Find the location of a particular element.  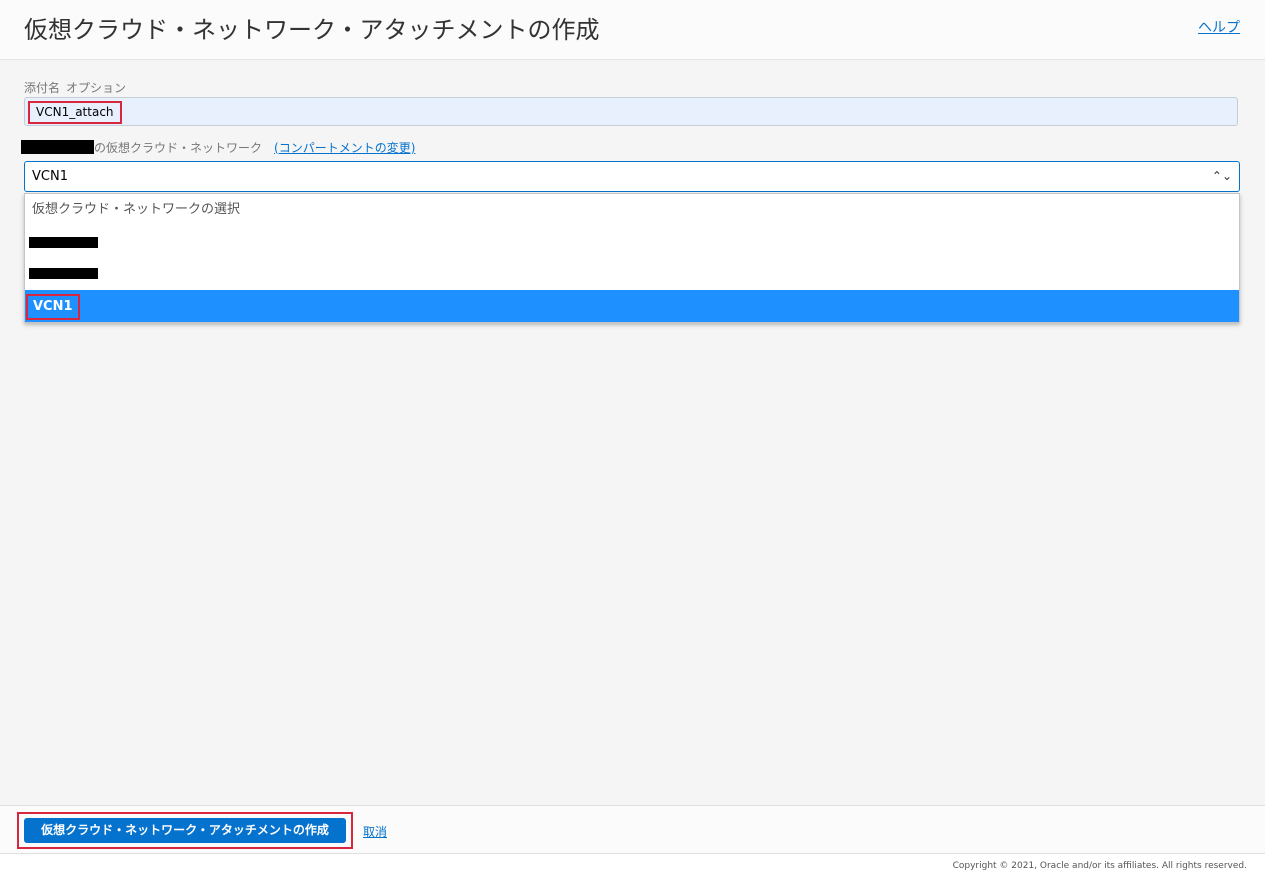

vcn-select-value: VCN1 is located at coordinates (50, 176).